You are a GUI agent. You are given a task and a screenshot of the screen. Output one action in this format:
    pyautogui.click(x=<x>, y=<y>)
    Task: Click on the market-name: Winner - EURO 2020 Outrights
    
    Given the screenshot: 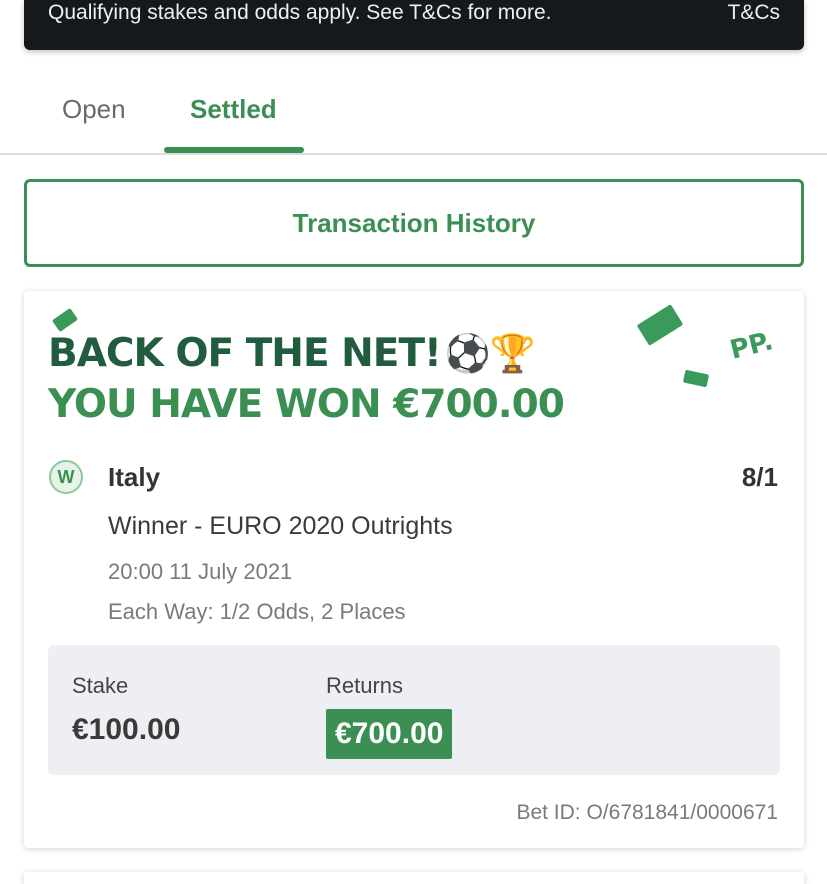 What is the action you would take?
    pyautogui.click(x=280, y=526)
    